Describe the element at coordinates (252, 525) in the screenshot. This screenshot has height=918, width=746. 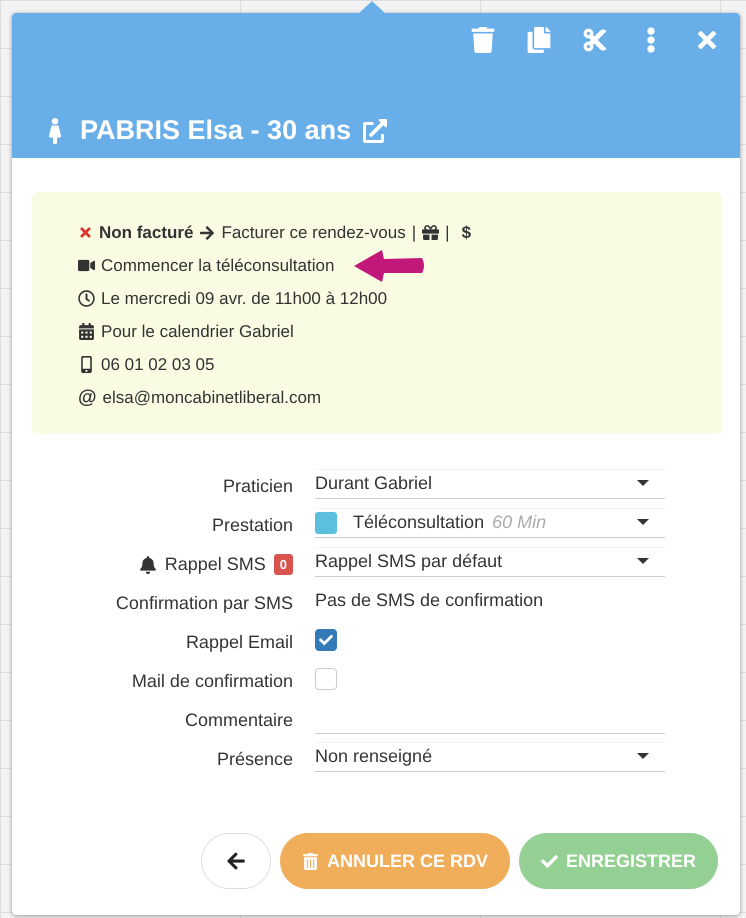
I see `field-label: Prestation` at that location.